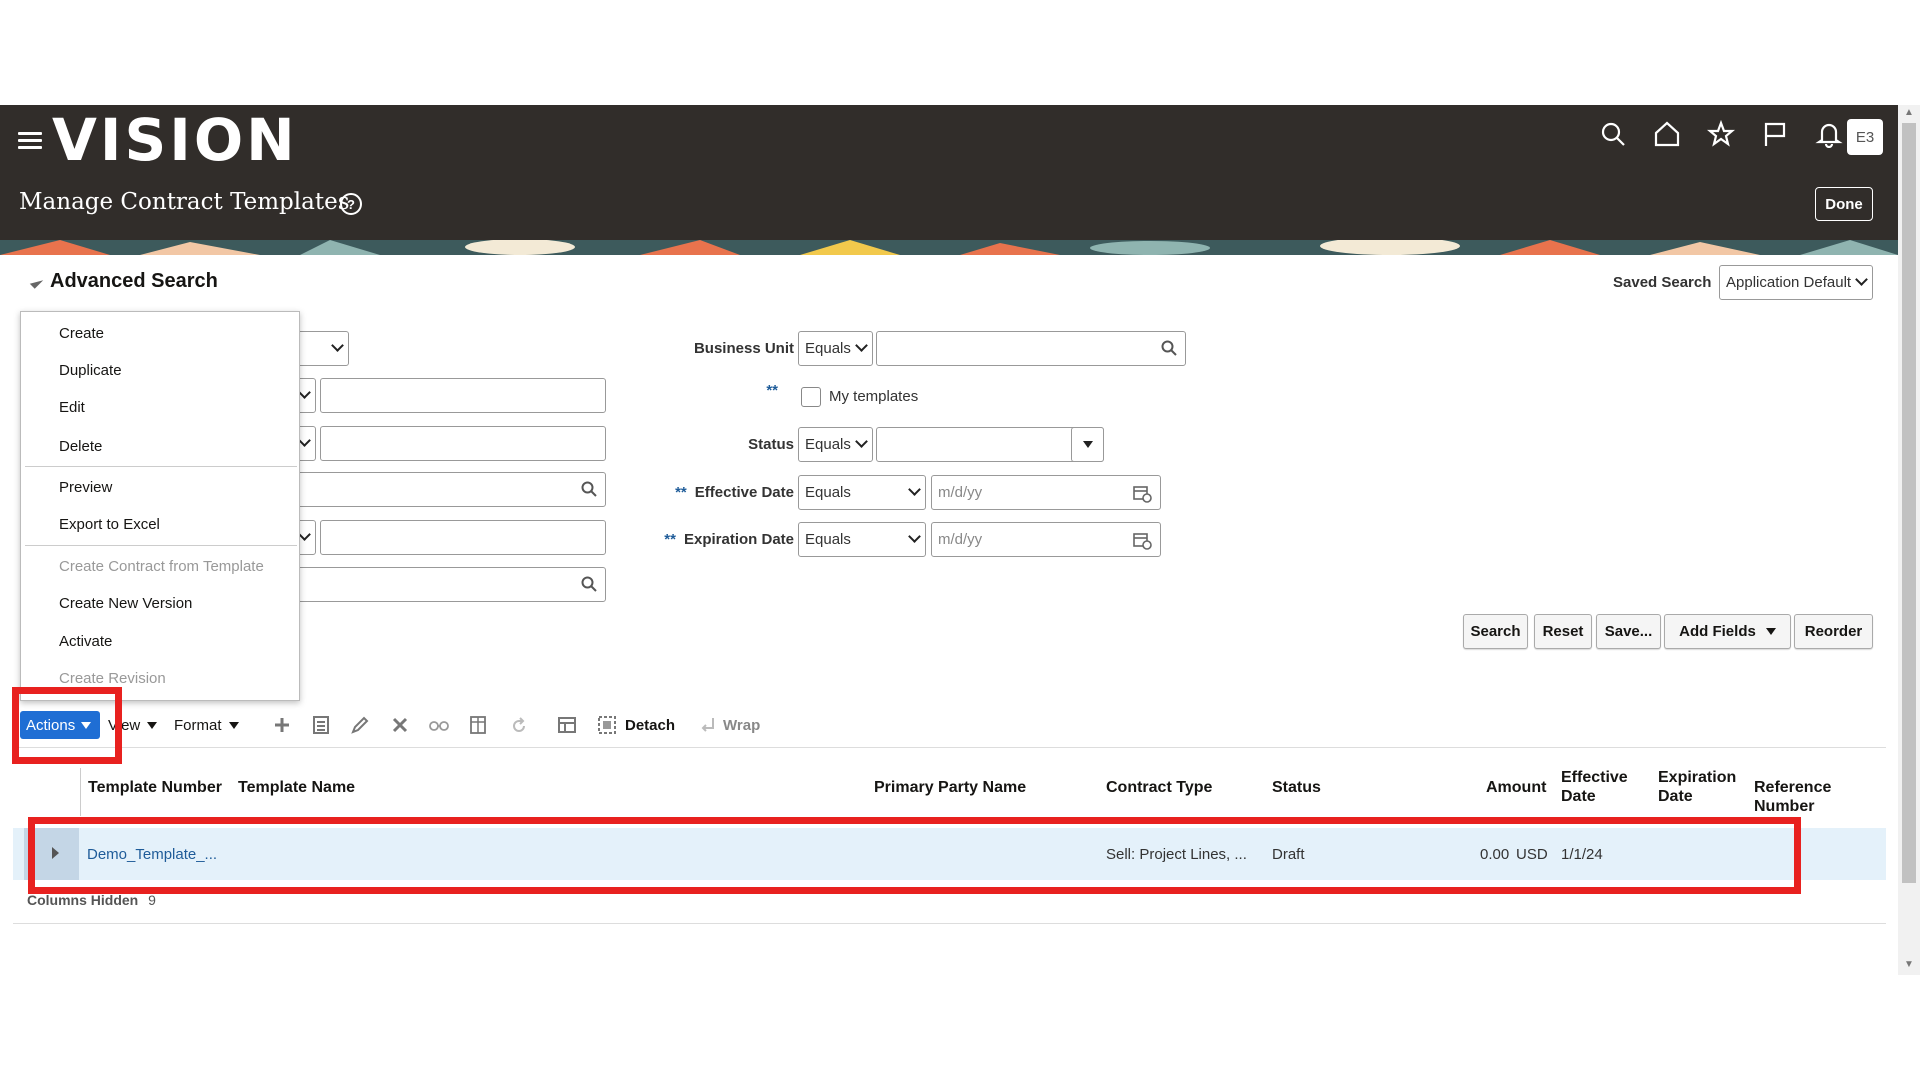 This screenshot has height=1080, width=1920. Describe the element at coordinates (175, 140) in the screenshot. I see `vision-logo: VISION` at that location.